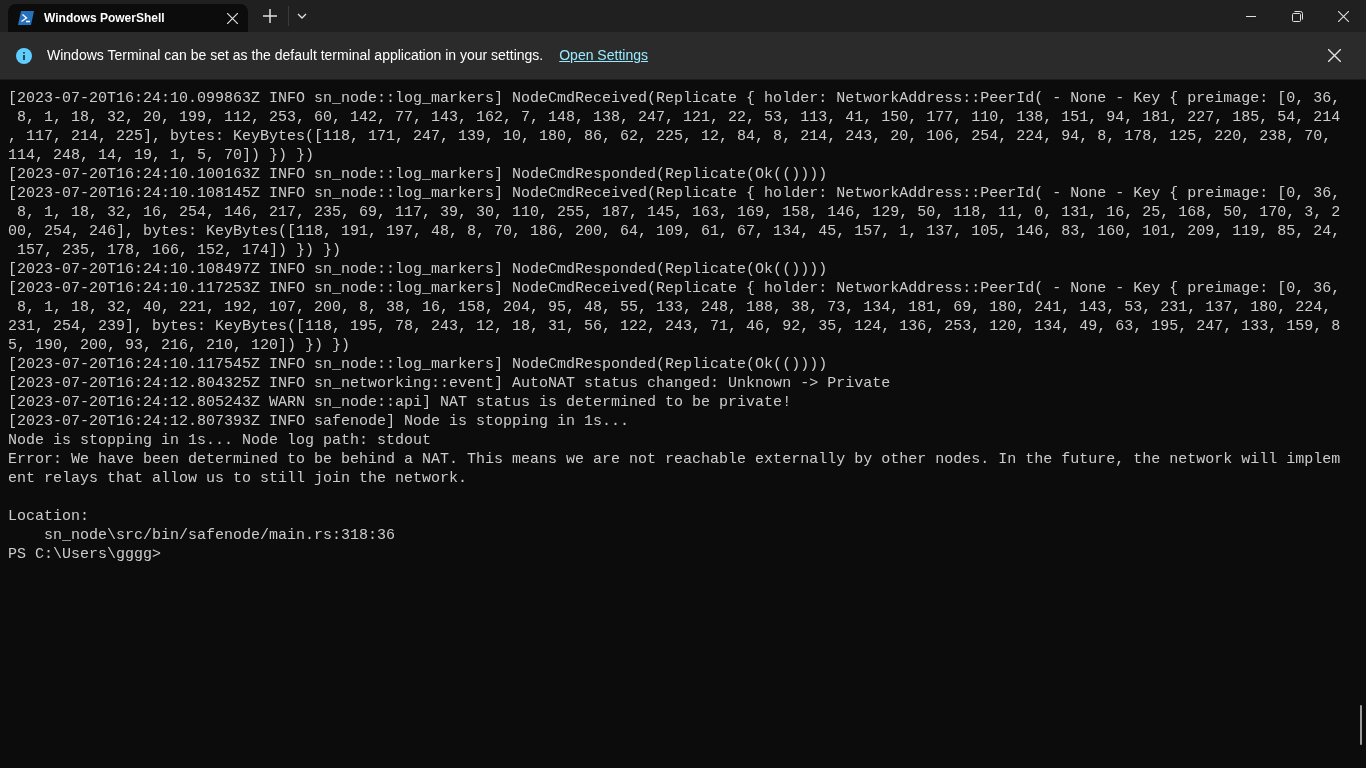 This screenshot has width=1366, height=768. Describe the element at coordinates (603, 55) in the screenshot. I see `open-settings-link: Open Settings` at that location.